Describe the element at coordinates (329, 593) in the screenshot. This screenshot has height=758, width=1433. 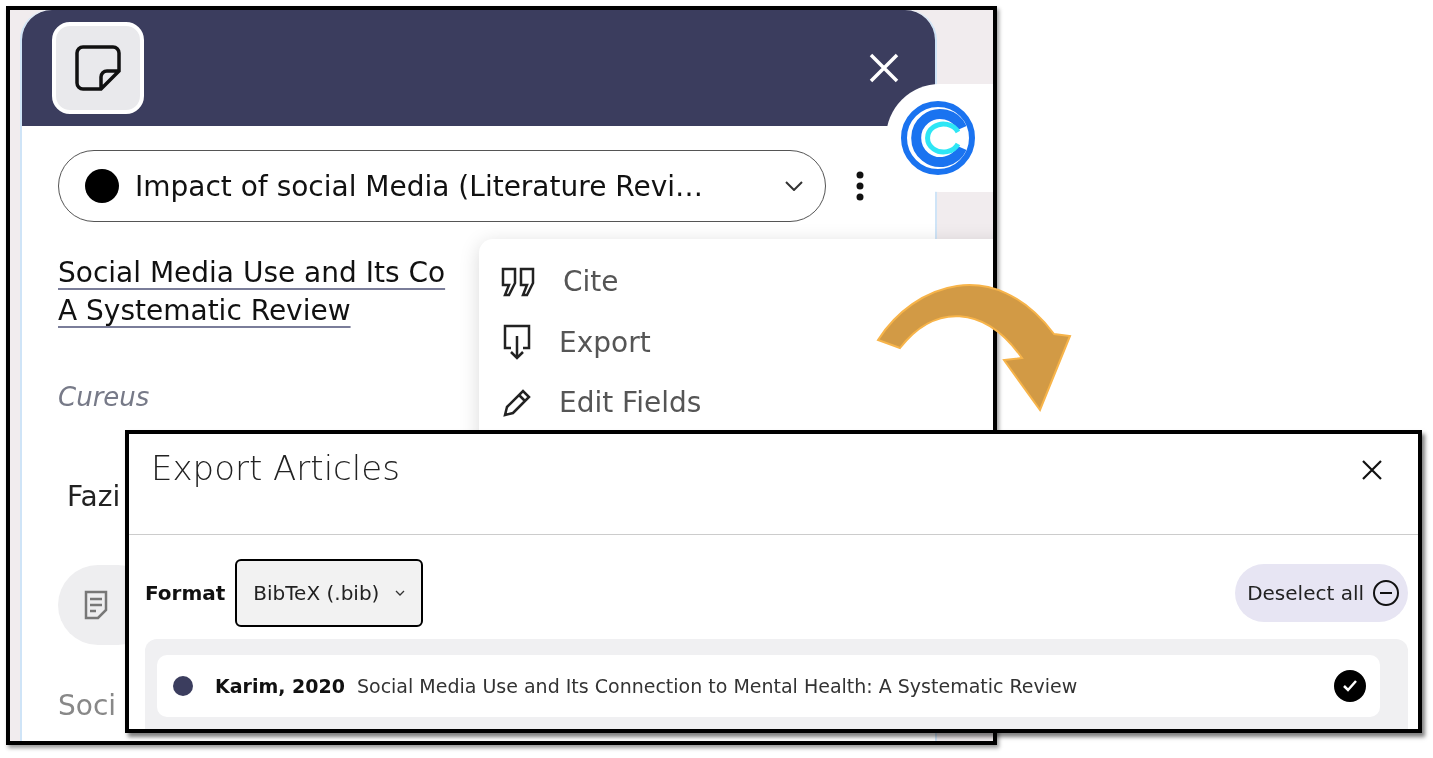
I see `format-select: BibTeX (.bib)` at that location.